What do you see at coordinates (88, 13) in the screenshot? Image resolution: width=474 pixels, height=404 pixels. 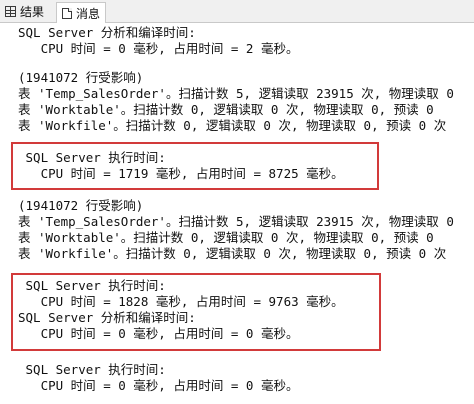 I see `tab-messages-label: 消息` at bounding box center [88, 13].